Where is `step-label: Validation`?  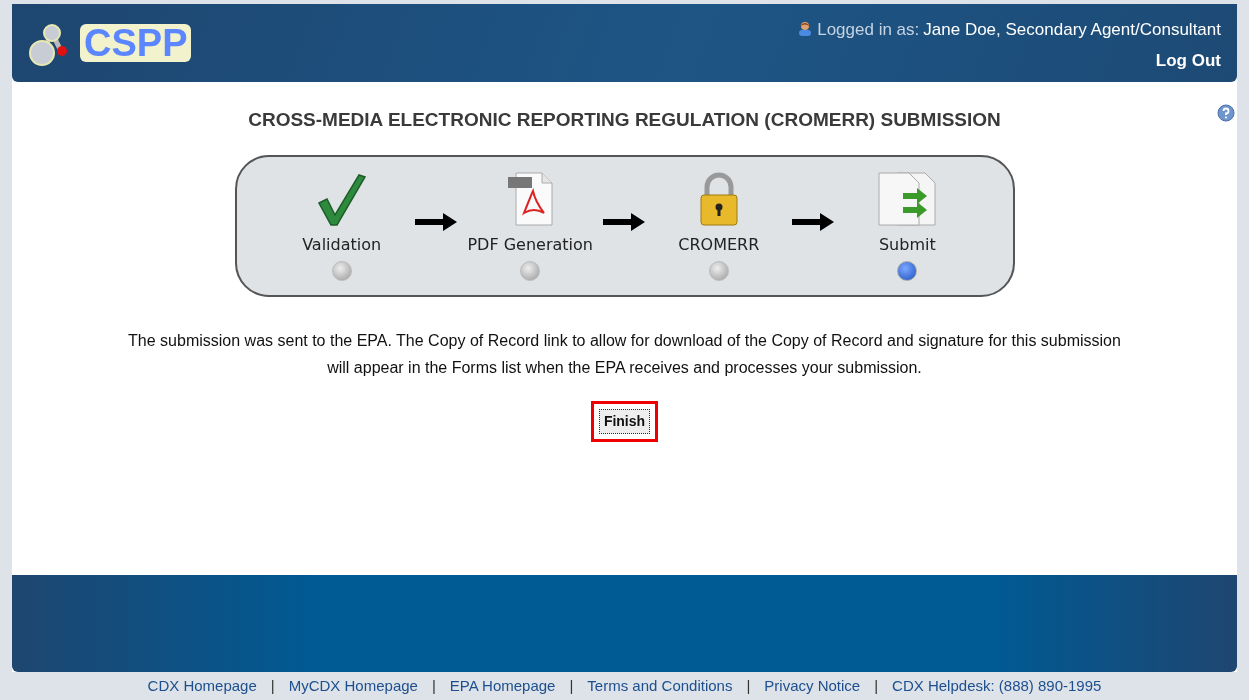 step-label: Validation is located at coordinates (342, 244).